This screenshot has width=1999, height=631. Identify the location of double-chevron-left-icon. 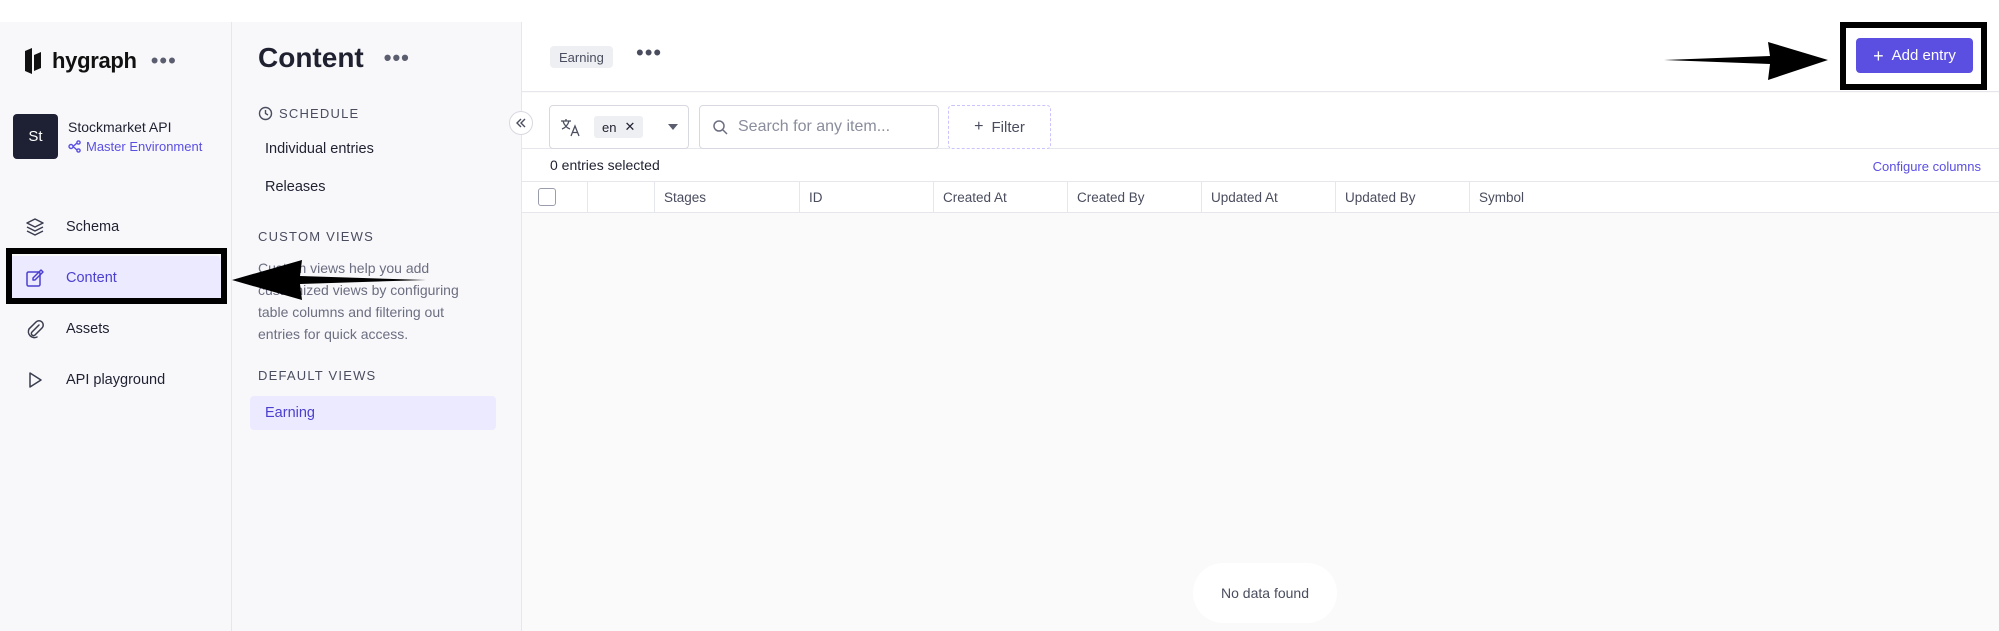
(521, 123).